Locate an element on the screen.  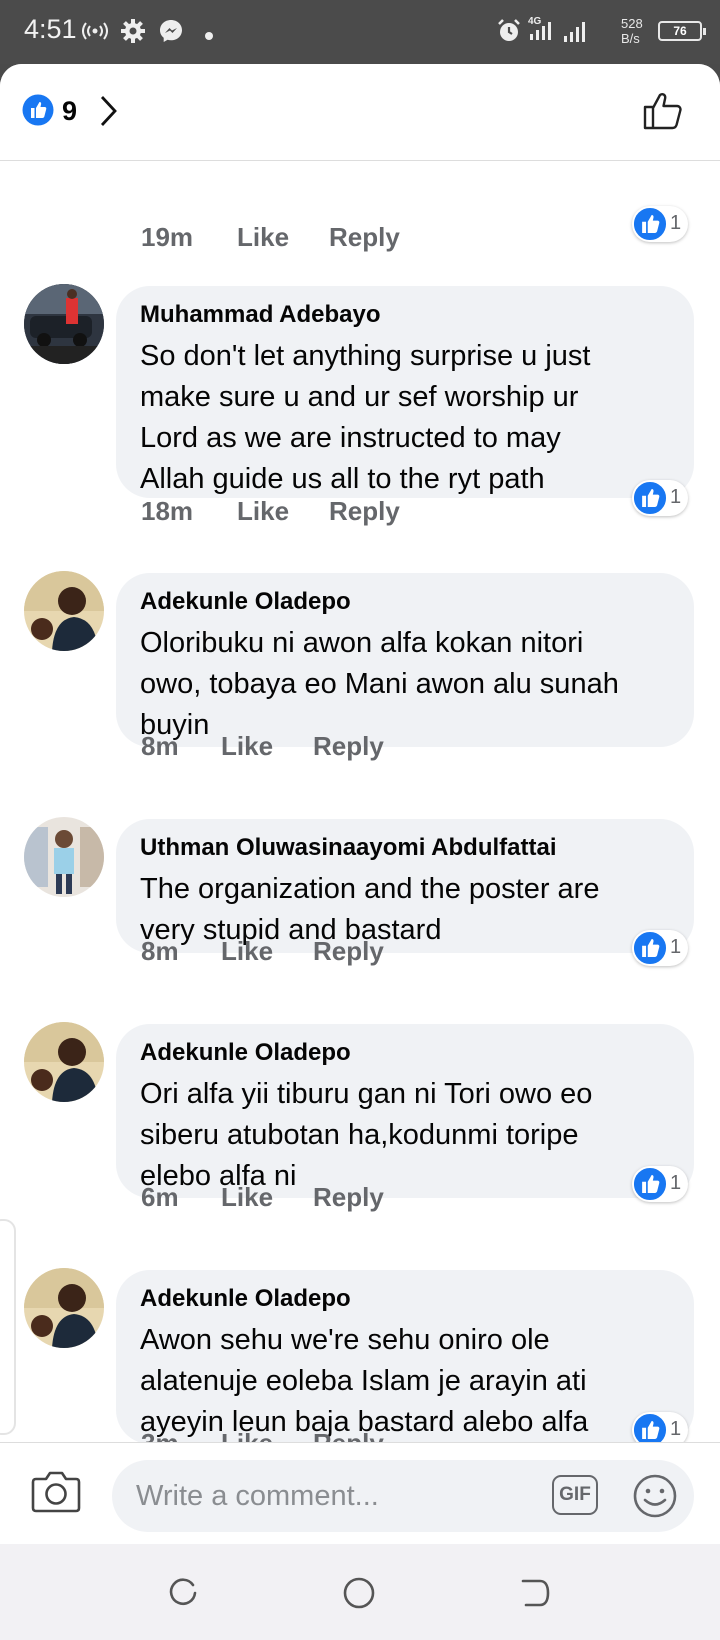
comment-input: Write a comment... GIF is located at coordinates (403, 1496).